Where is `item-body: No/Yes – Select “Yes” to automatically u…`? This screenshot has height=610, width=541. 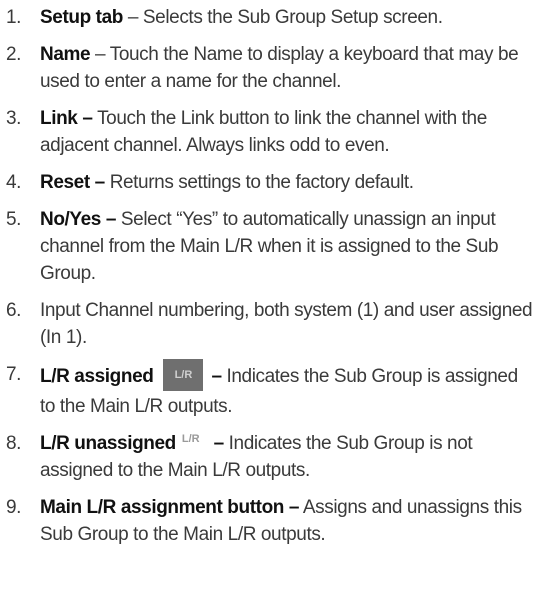
item-body: No/Yes – Select “Yes” to automatically u… is located at coordinates (290, 246).